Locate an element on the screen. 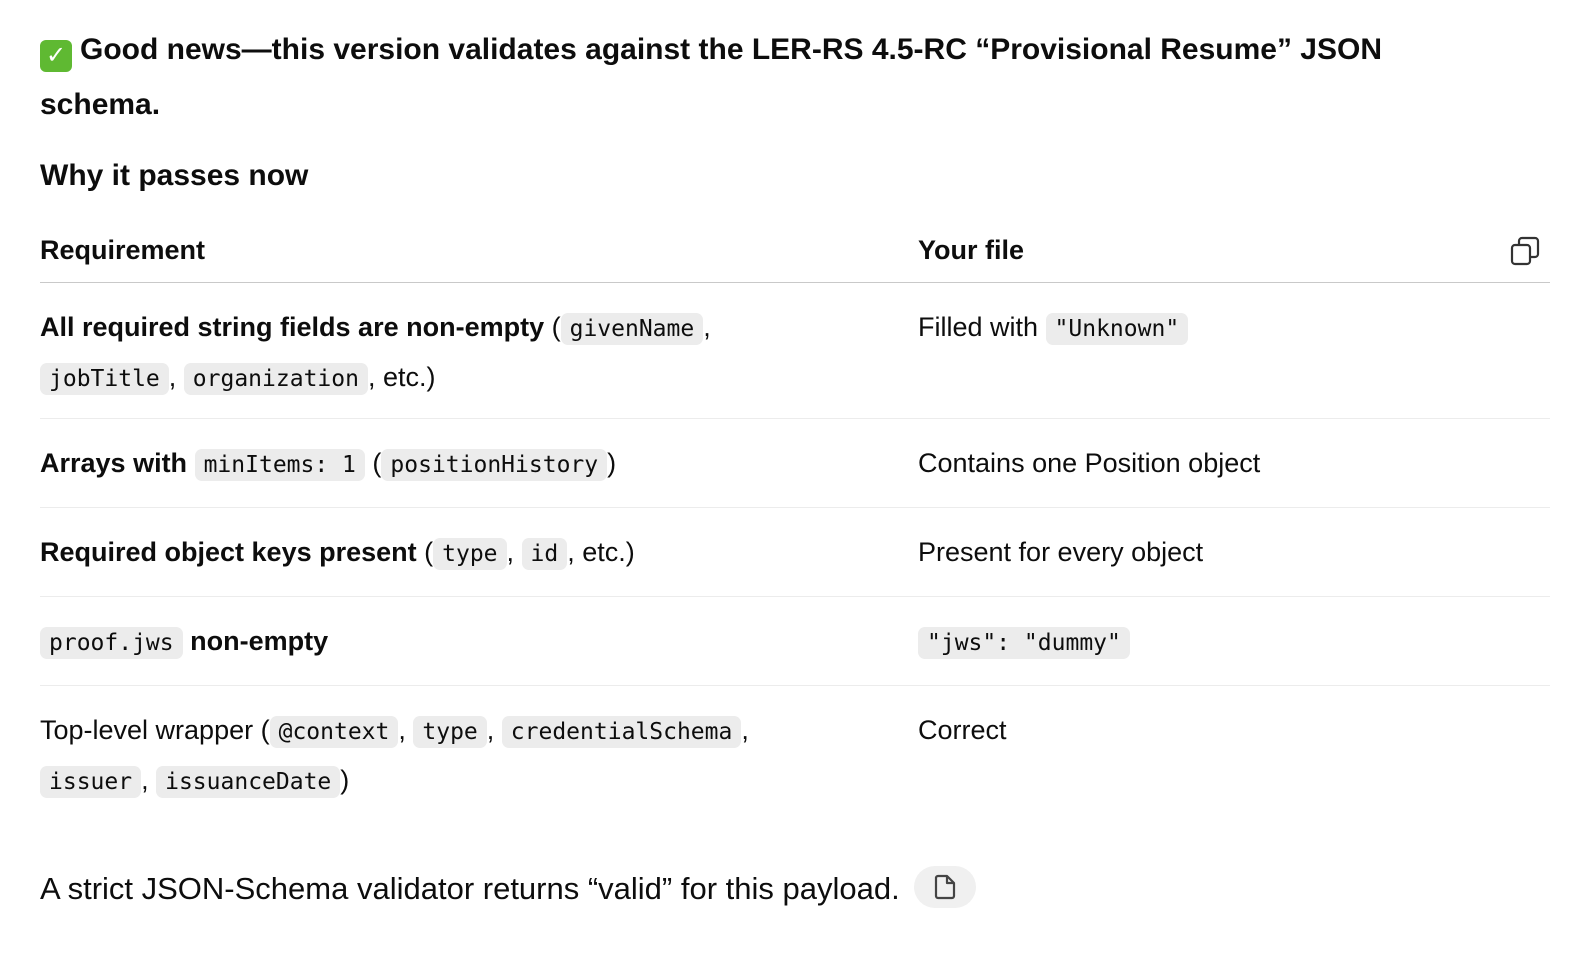 The height and width of the screenshot is (958, 1596). code-issuancedate: issuanceDate is located at coordinates (248, 782).